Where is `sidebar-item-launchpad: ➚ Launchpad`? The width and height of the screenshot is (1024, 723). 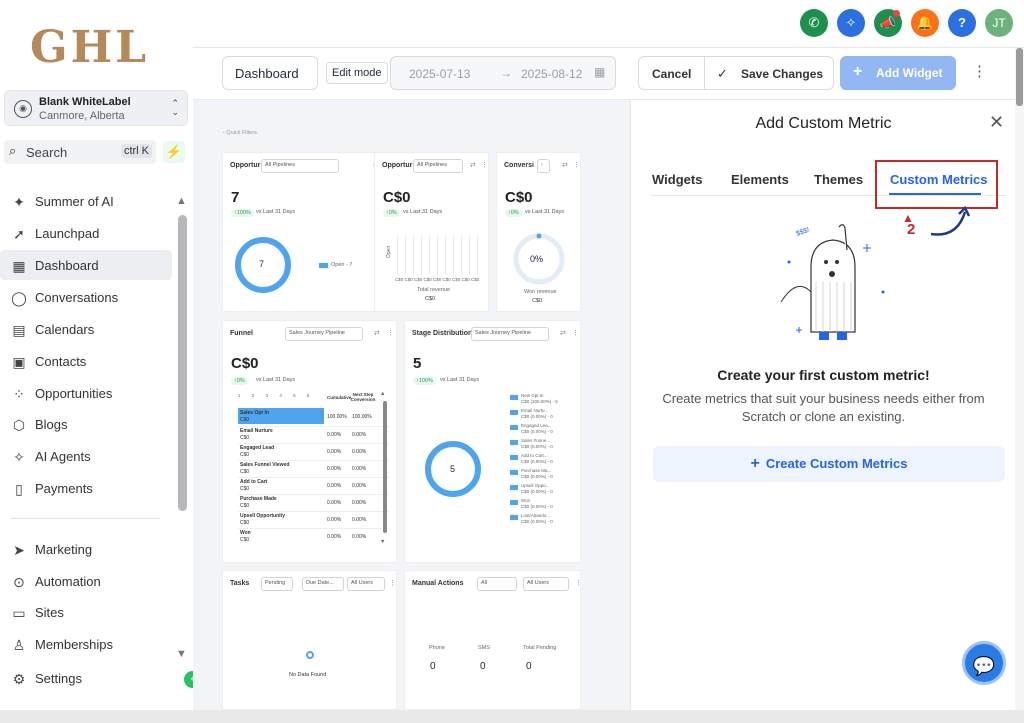 sidebar-item-launchpad: ➚ Launchpad is located at coordinates (86, 233).